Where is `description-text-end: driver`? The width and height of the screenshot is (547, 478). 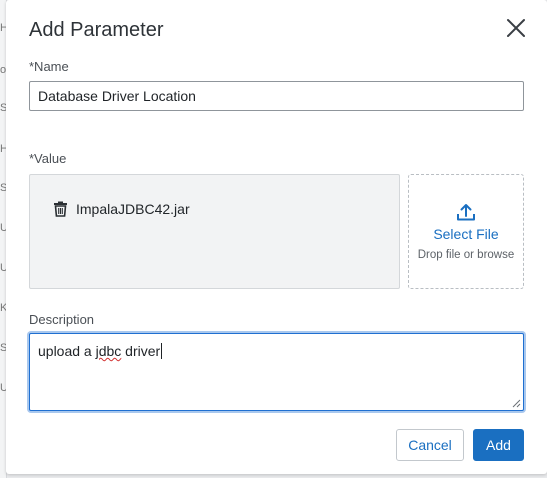 description-text-end: driver is located at coordinates (141, 351).